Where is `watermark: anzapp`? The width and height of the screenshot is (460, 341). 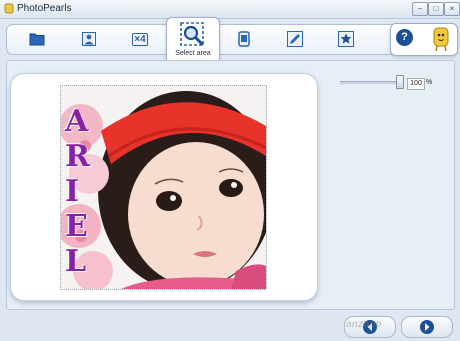 watermark: anzapp is located at coordinates (364, 324).